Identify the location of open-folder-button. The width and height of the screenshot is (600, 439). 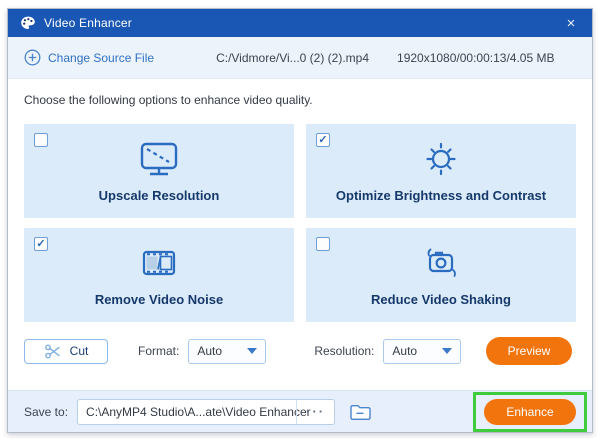
(360, 412).